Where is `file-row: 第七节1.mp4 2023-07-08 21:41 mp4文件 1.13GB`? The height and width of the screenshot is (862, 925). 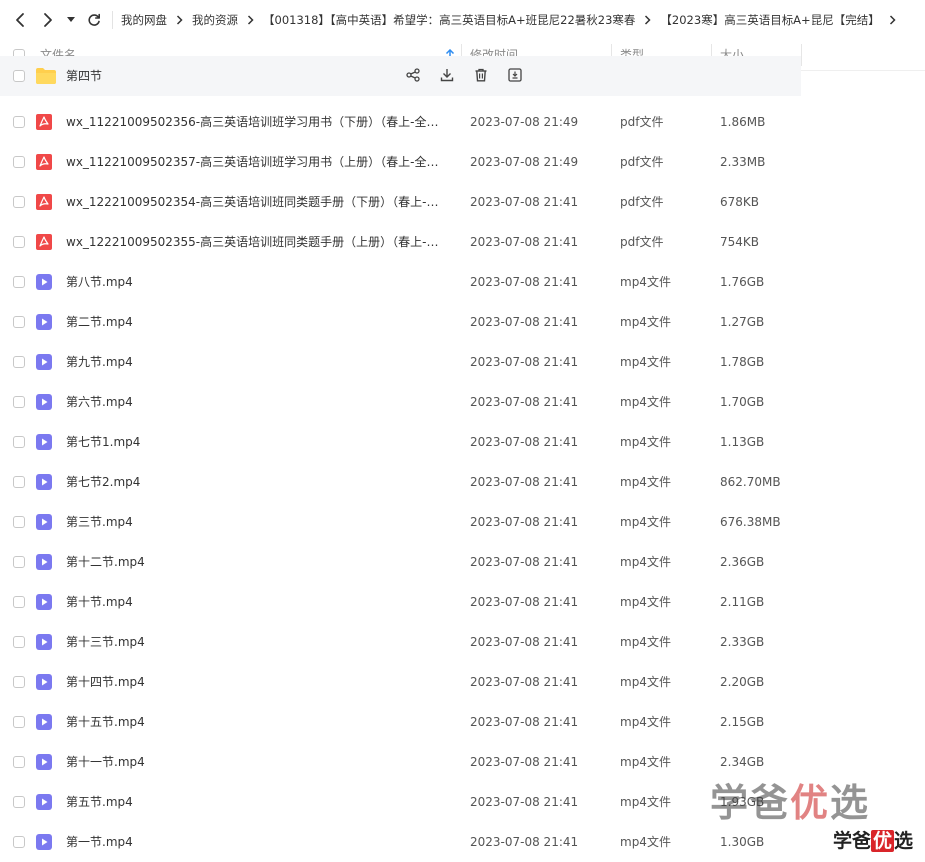
file-row: 第七节1.mp4 2023-07-08 21:41 mp4文件 1.13GB is located at coordinates (462, 442).